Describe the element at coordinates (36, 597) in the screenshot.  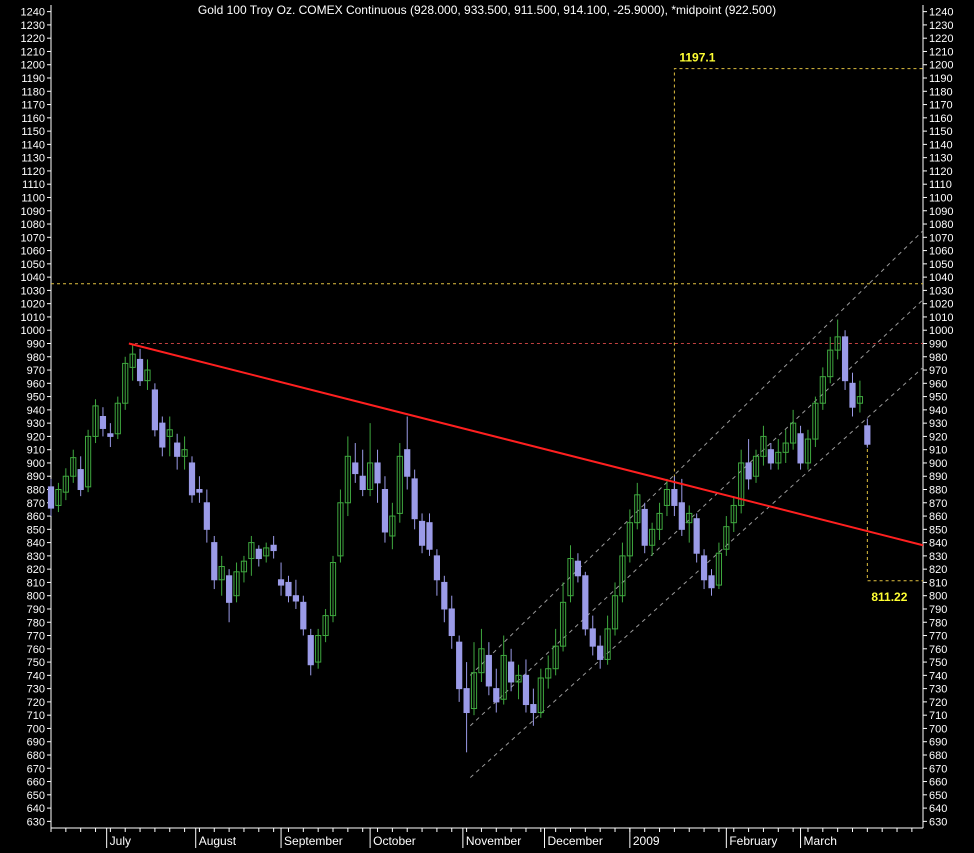
I see `y-tick-label-left: 800` at that location.